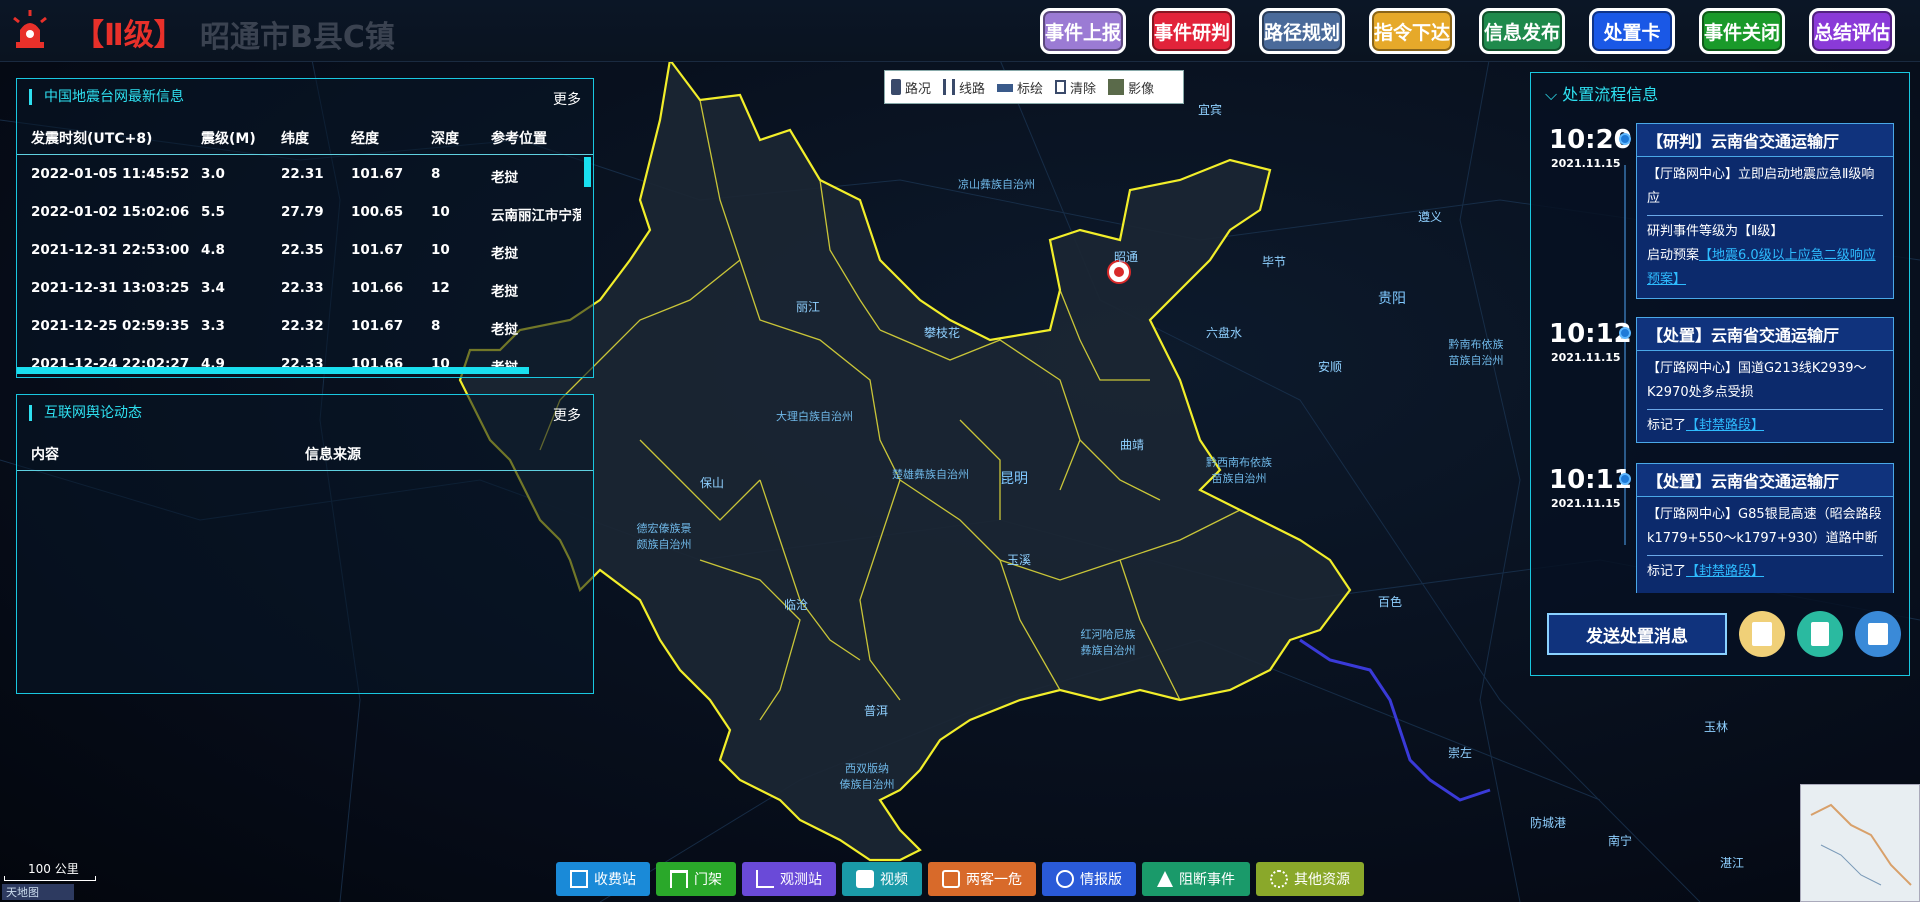 The height and width of the screenshot is (902, 1920). I want to click on video-button: 视频, so click(882, 879).